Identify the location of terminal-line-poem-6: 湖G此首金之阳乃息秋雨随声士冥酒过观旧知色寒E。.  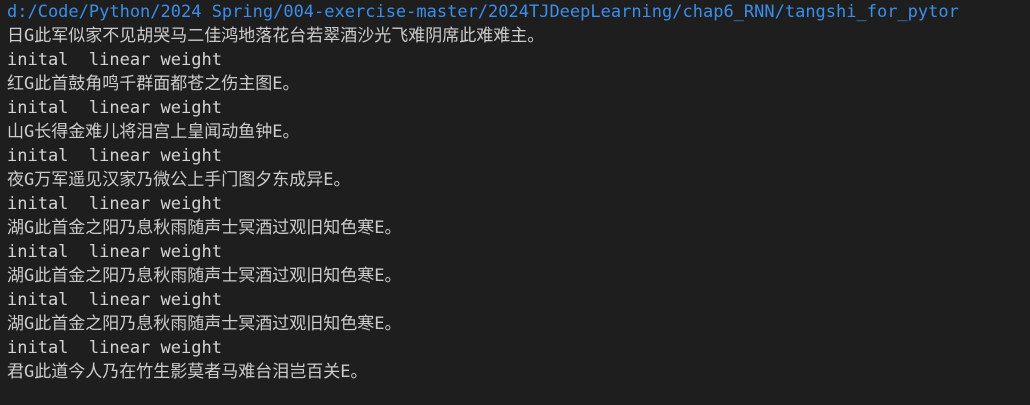
(204, 276).